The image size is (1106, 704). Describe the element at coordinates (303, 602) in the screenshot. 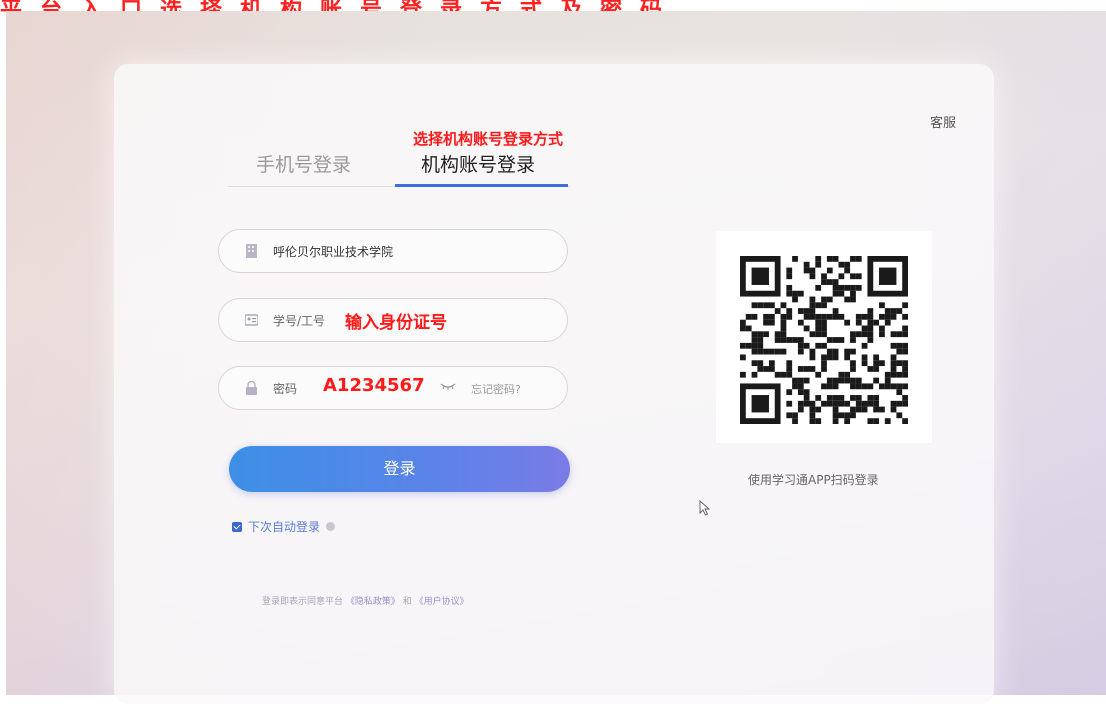

I see `agreement-prefix: 登录即表示同意平台` at that location.